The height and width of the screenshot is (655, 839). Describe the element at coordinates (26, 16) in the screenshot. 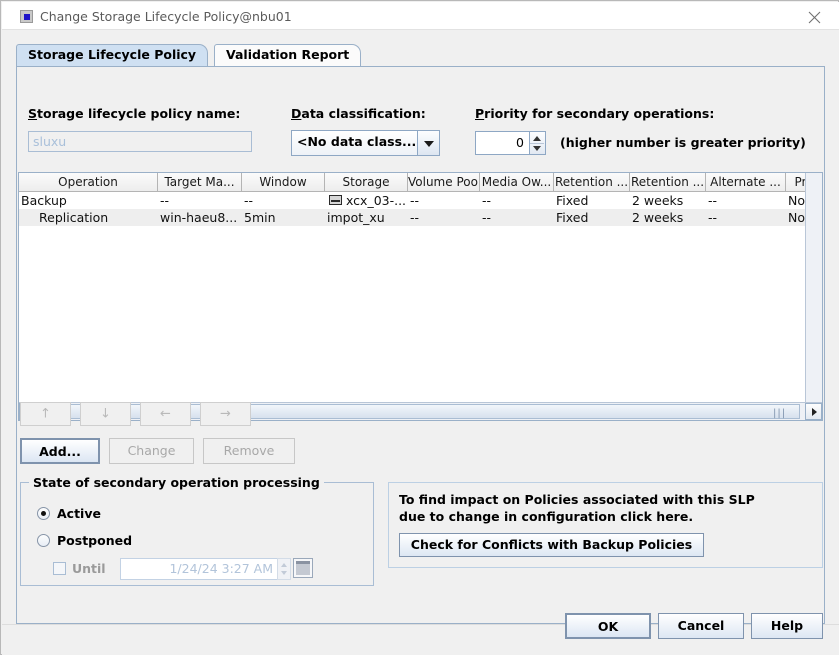

I see `app-icon` at that location.